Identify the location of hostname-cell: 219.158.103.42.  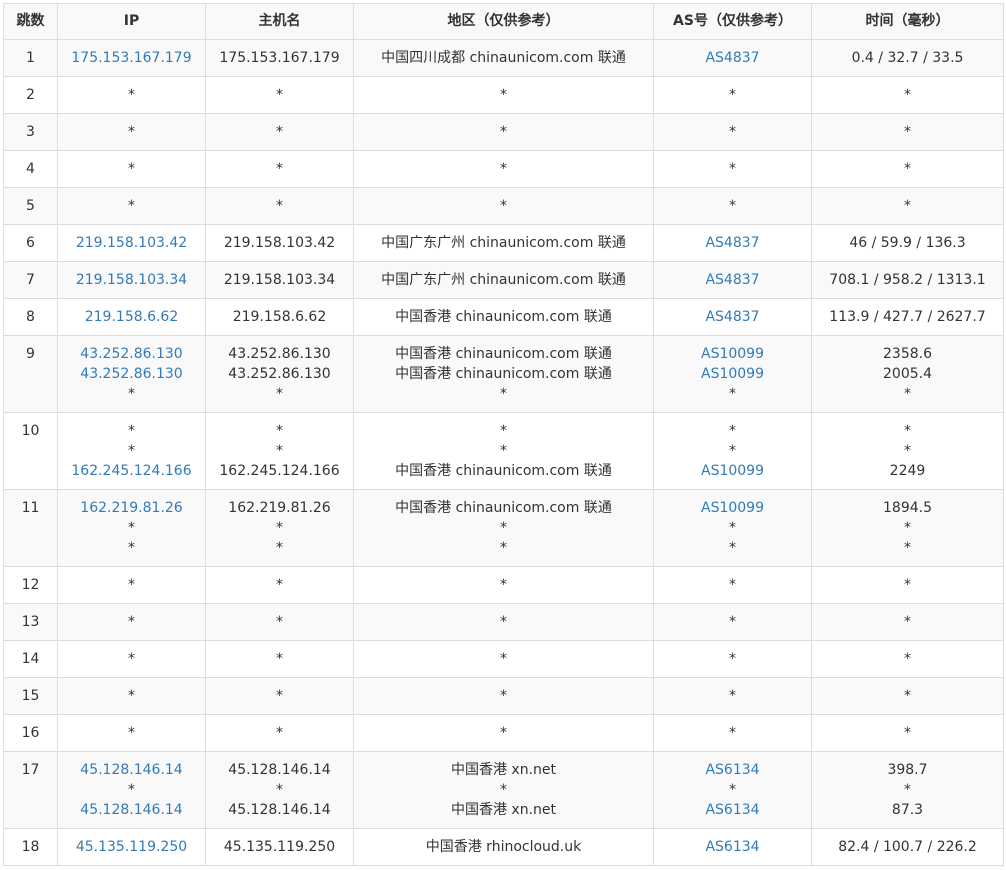
(279, 243).